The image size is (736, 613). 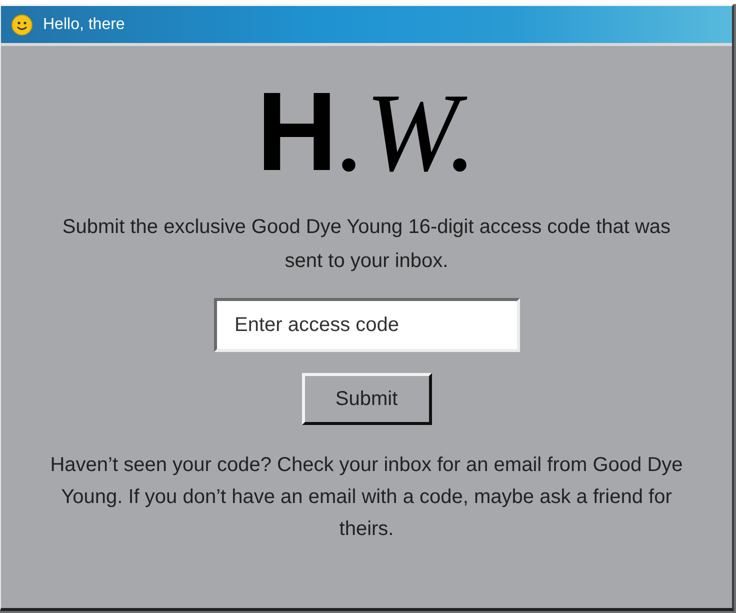 I want to click on window-title: Hello, there, so click(x=84, y=25).